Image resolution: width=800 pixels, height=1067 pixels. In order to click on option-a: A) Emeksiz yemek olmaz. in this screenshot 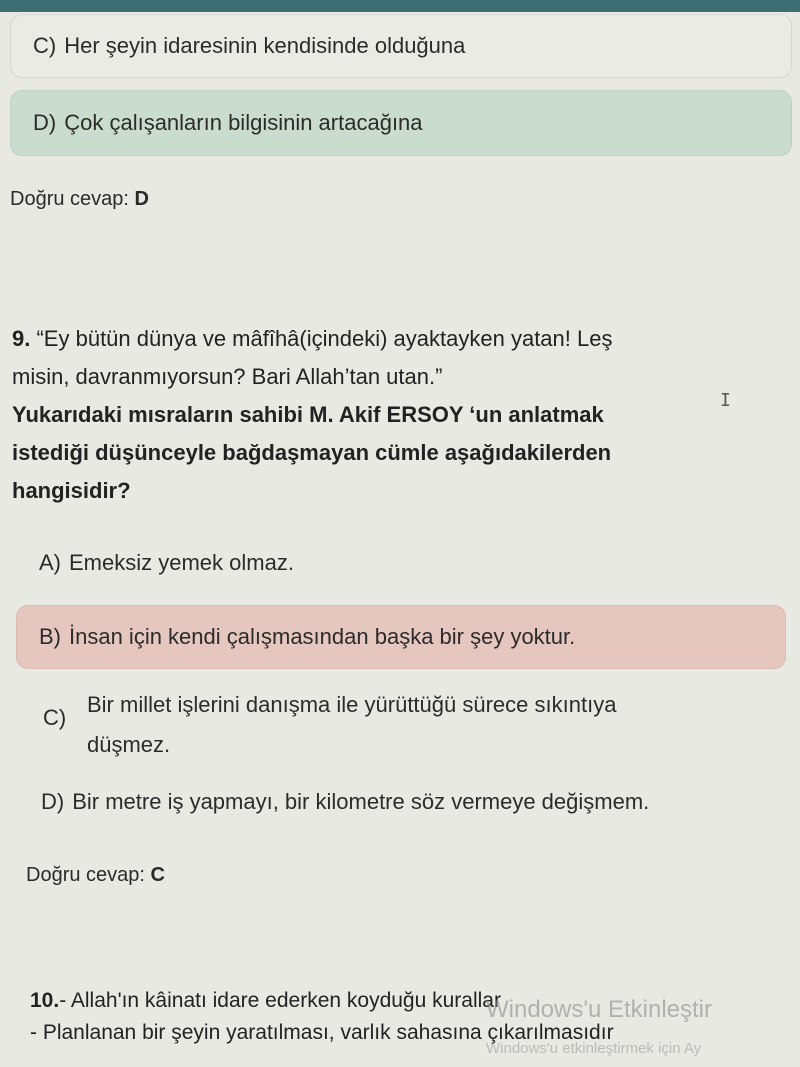, I will do `click(404, 563)`.